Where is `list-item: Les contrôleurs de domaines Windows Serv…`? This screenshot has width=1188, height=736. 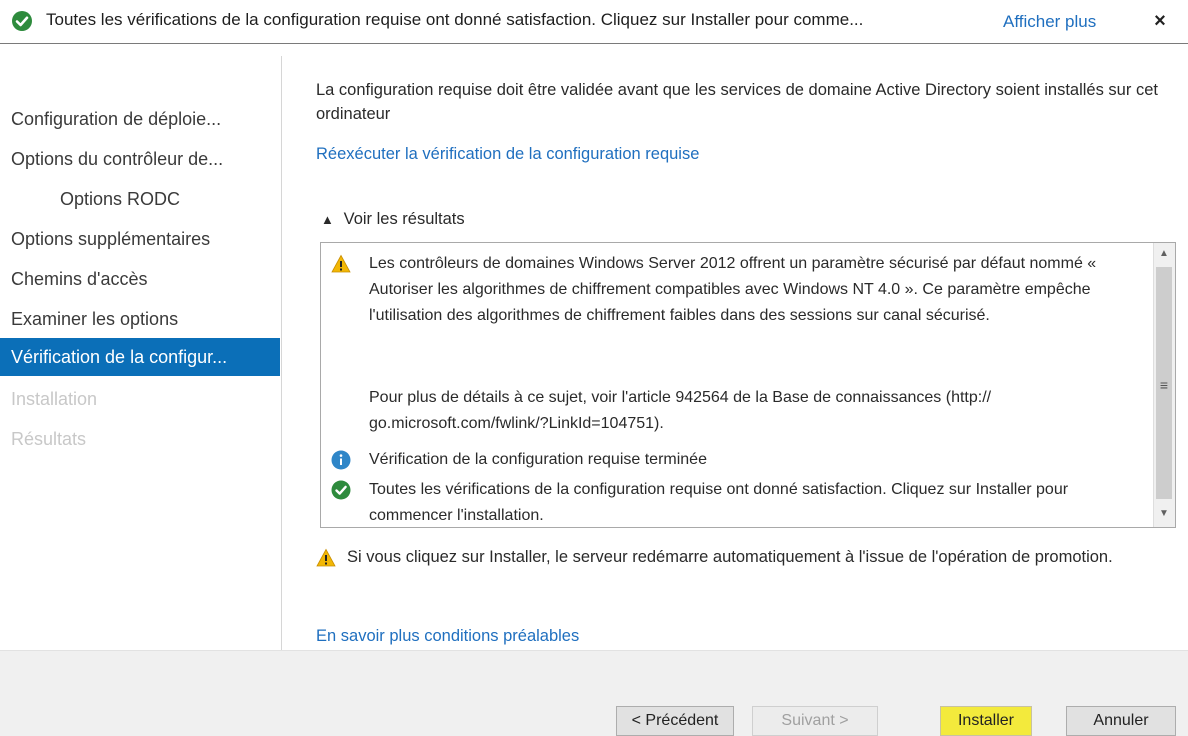 list-item: Les contrôleurs de domaines Windows Serv… is located at coordinates (736, 306).